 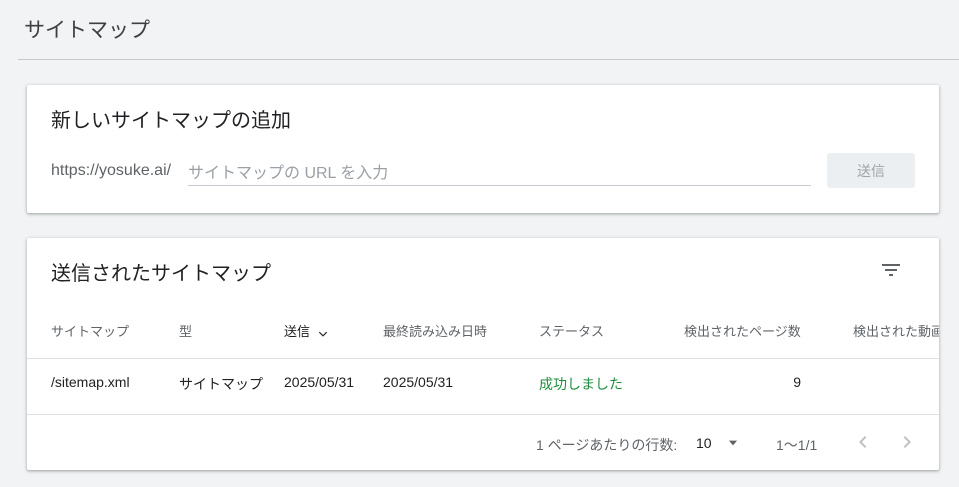 What do you see at coordinates (499, 172) in the screenshot?
I see `sitemap-url-input` at bounding box center [499, 172].